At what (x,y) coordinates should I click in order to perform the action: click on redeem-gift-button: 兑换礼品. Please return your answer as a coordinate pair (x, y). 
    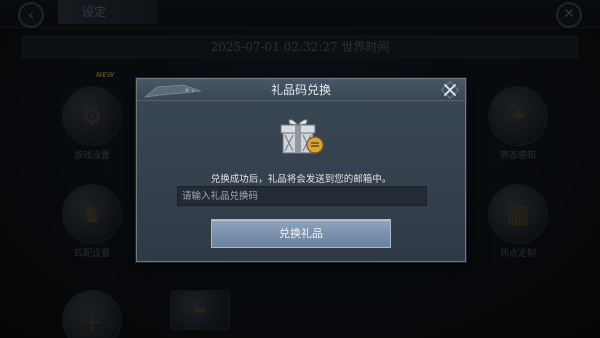
    Looking at the image, I should click on (301, 233).